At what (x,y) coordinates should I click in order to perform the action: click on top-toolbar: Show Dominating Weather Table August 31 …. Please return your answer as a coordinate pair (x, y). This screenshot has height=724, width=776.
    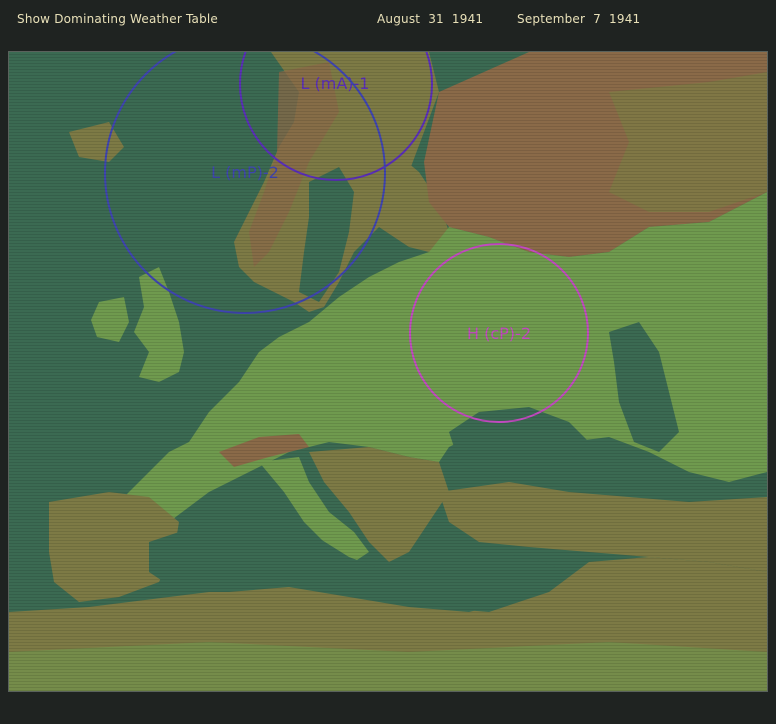
    Looking at the image, I should click on (388, 22).